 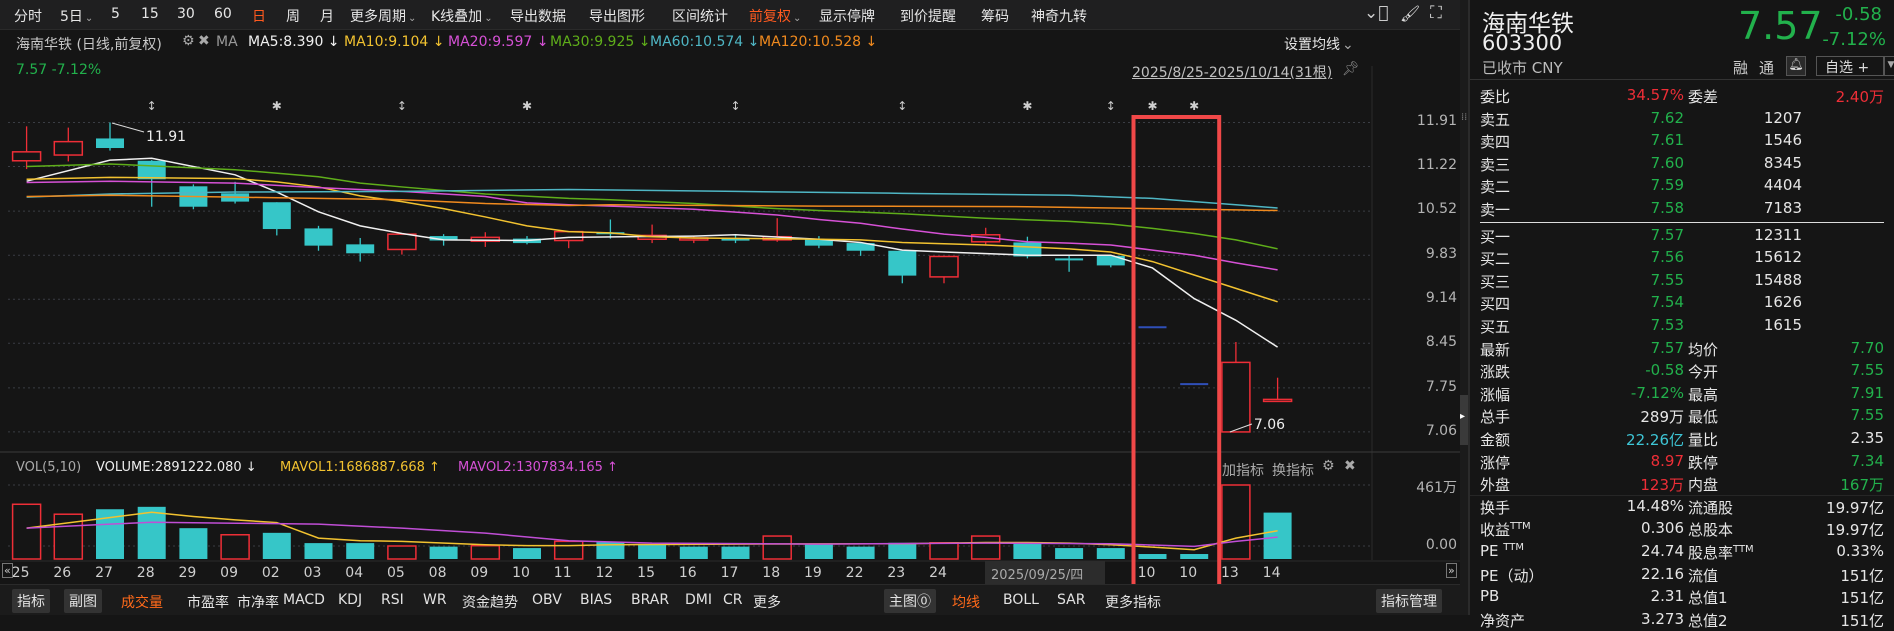 What do you see at coordinates (1667, 347) in the screenshot?
I see `stat-value: 7.57` at bounding box center [1667, 347].